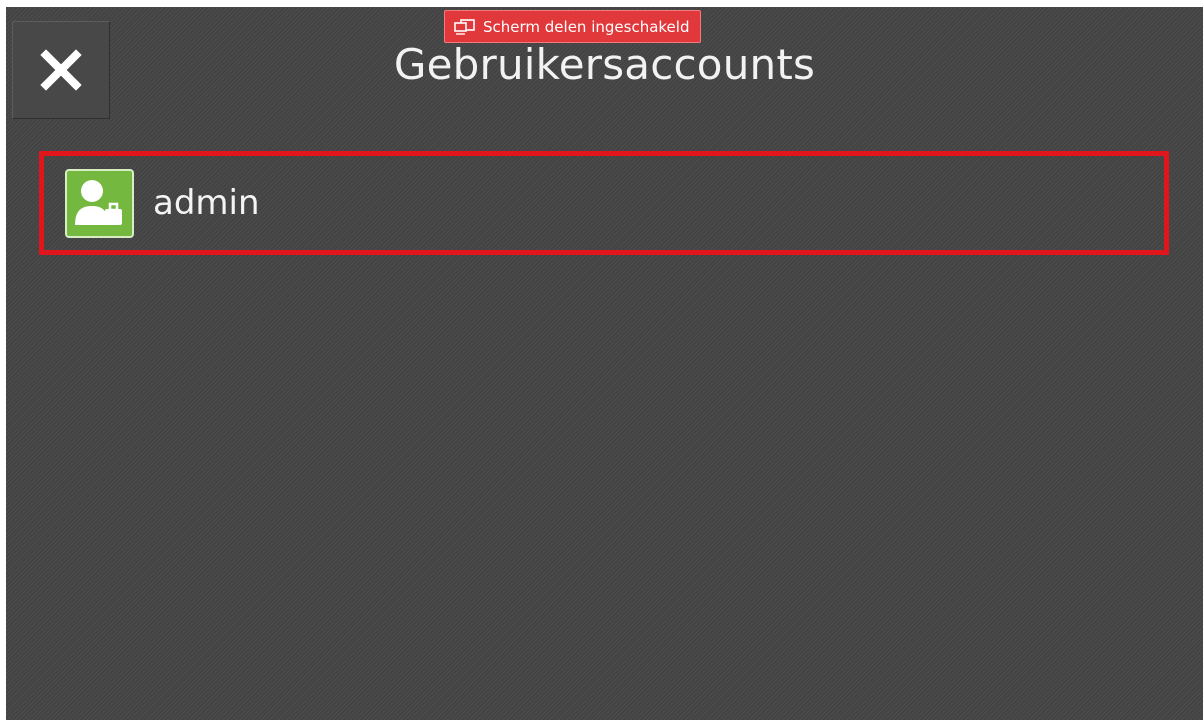  What do you see at coordinates (464, 26) in the screenshot?
I see `screen-share-icon` at bounding box center [464, 26].